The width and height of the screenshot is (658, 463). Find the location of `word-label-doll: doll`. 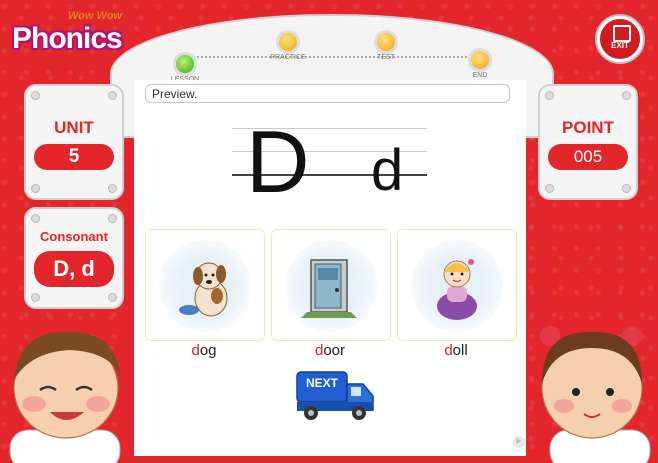

word-label-doll: doll is located at coordinates (456, 350).